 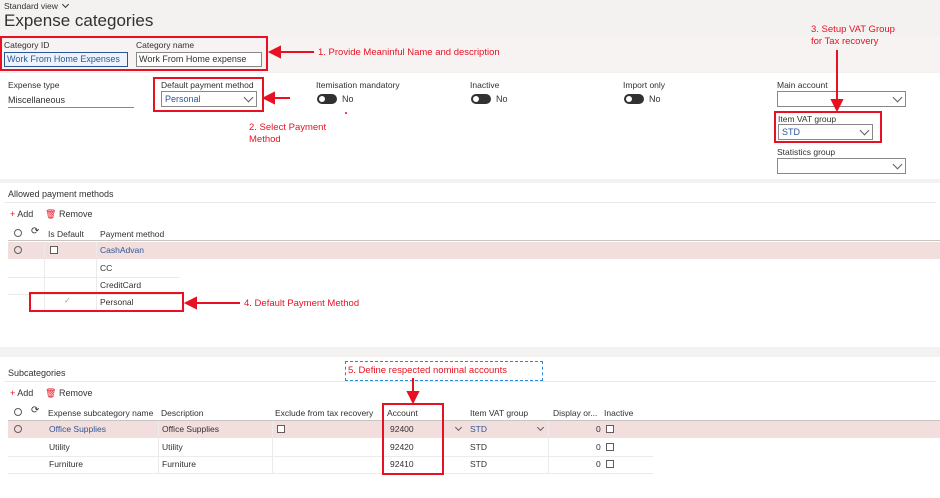 I want to click on arrow-1-head, so click(x=274, y=52).